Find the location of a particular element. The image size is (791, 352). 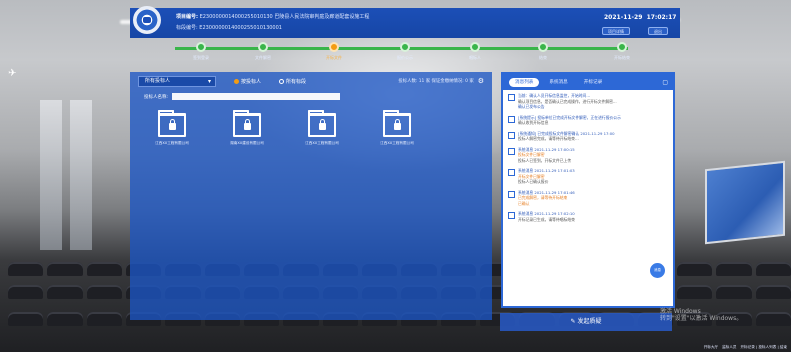

step-3: 开标文件 is located at coordinates (334, 51).